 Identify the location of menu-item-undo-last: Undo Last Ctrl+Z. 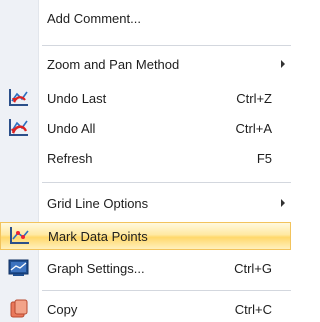
(145, 98).